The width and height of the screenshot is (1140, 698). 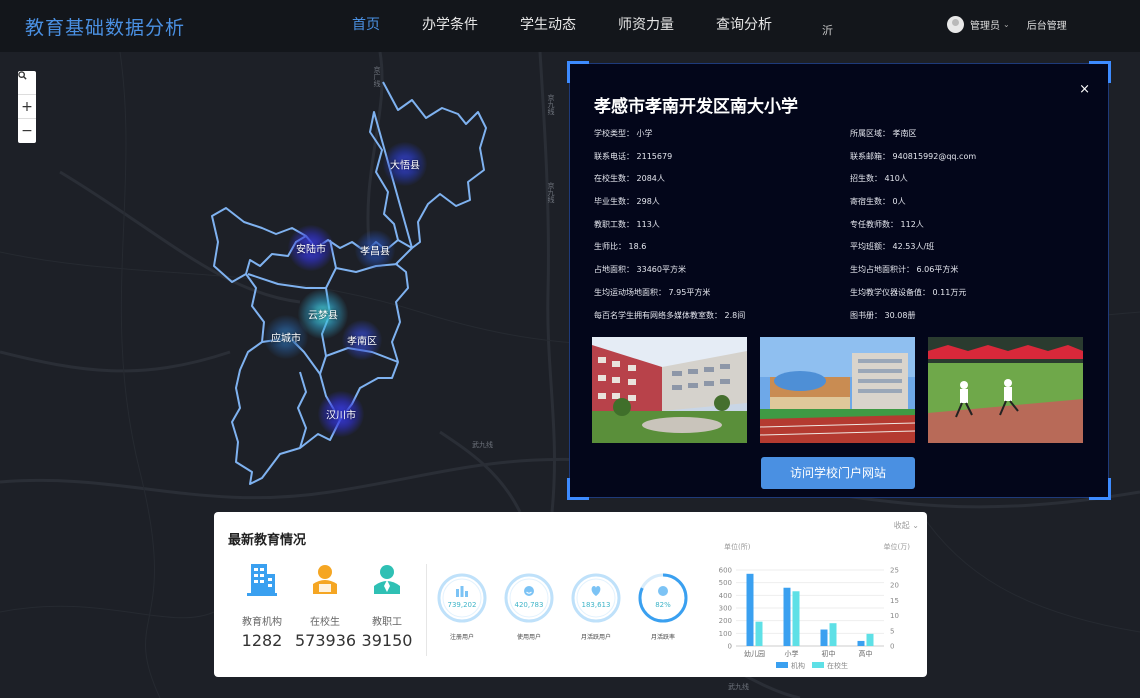 I want to click on nav-query-analysis: 查询分析, so click(x=744, y=26).